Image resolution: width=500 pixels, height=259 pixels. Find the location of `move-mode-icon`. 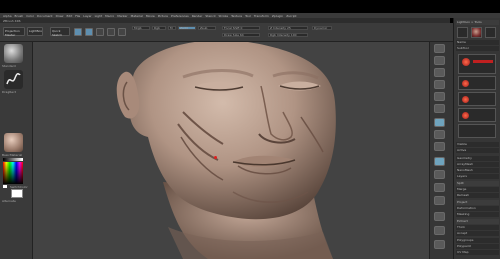

move-mode-icon is located at coordinates (100, 32).